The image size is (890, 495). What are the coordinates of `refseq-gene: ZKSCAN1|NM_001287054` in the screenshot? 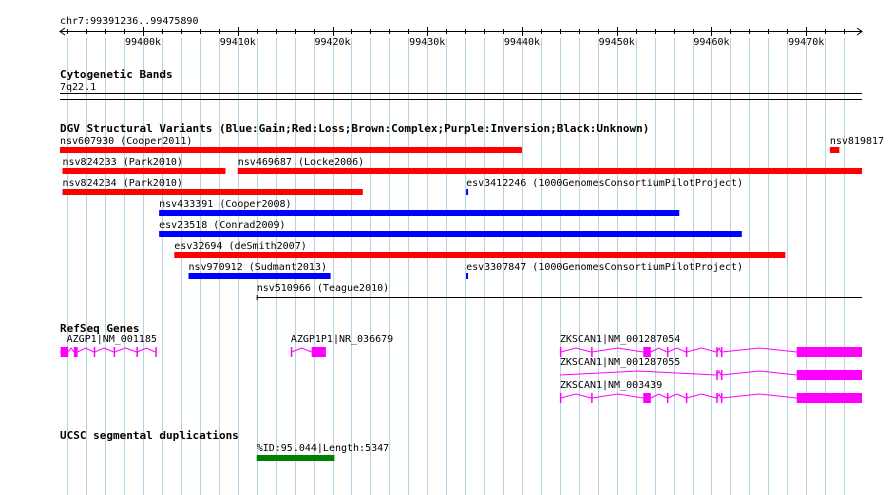 It's located at (710, 345).